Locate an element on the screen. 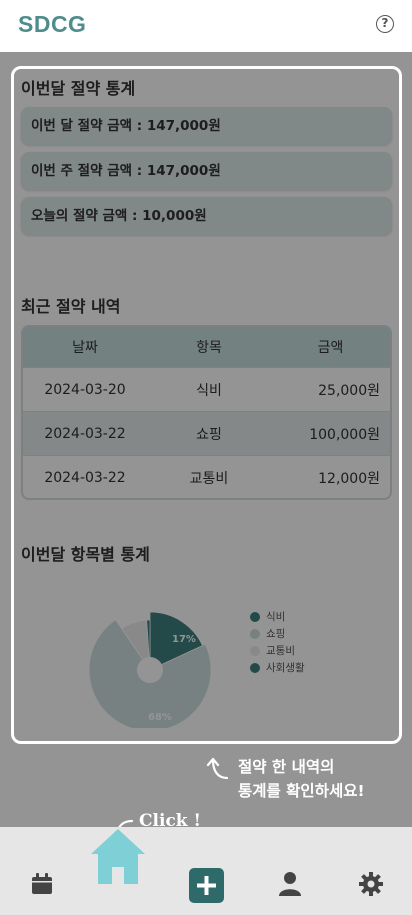 Image resolution: width=412 pixels, height=915 pixels. category-pie-chart: 17% 68% is located at coordinates (150, 669).